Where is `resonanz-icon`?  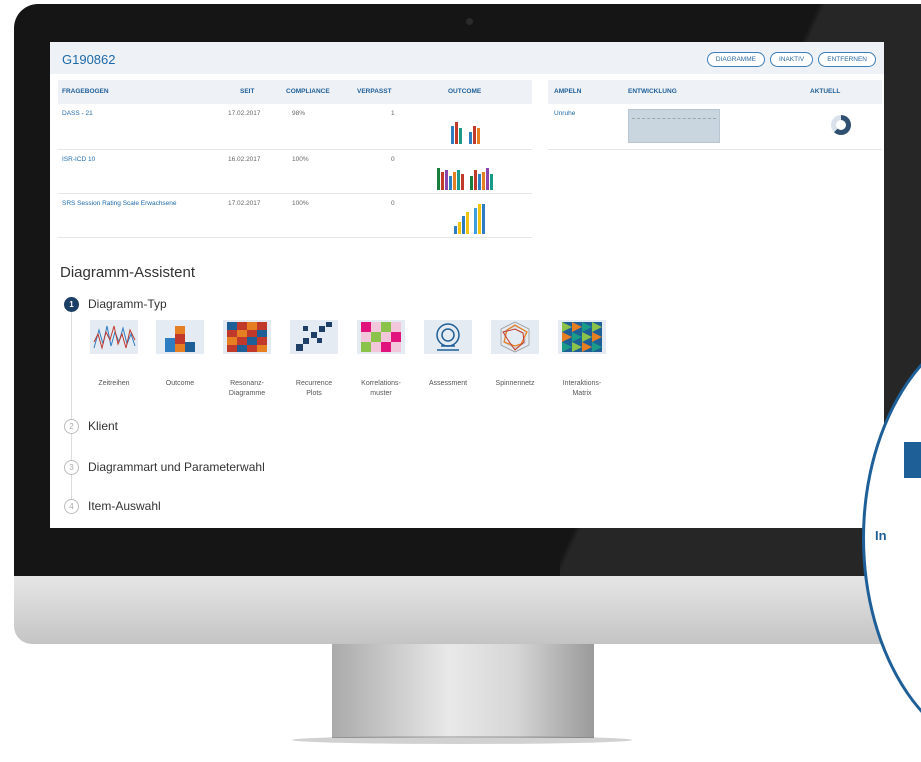
resonanz-icon is located at coordinates (247, 337).